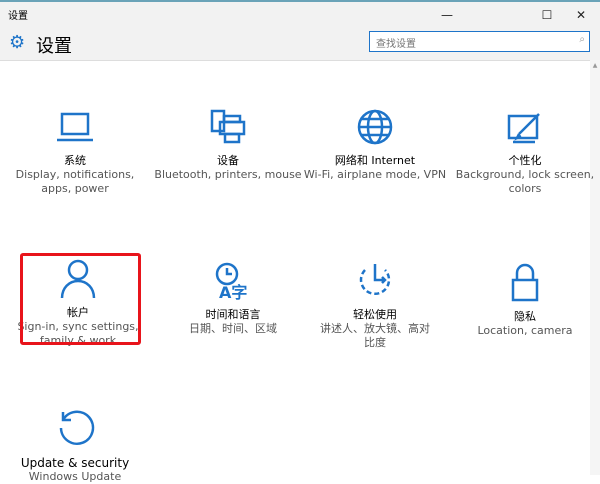 This screenshot has width=600, height=484. What do you see at coordinates (75, 160) in the screenshot?
I see `tile-title: 系统` at bounding box center [75, 160].